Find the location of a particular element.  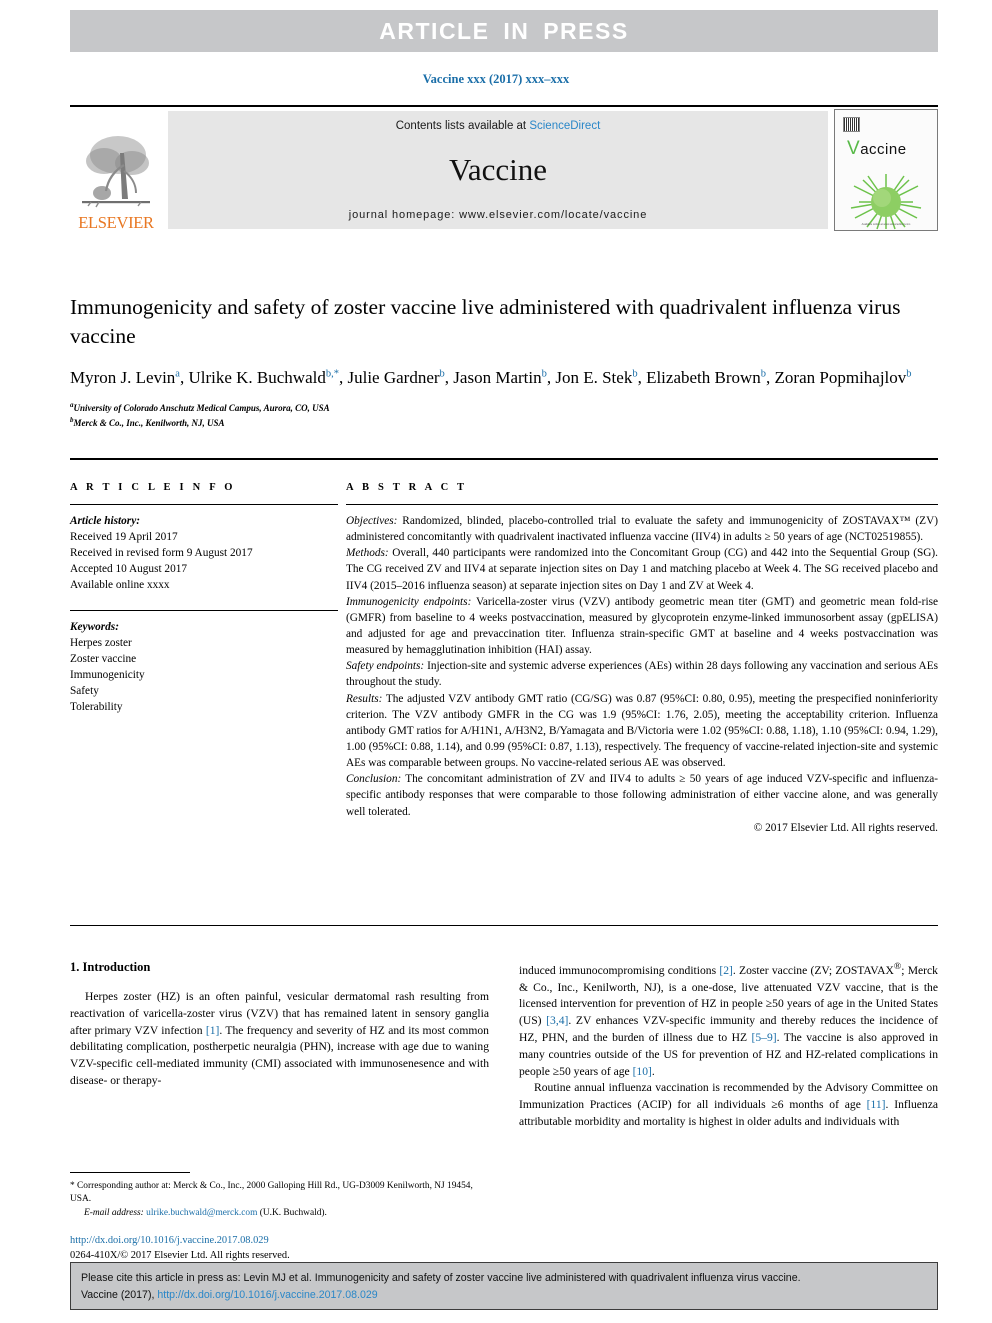

abstract-results-label: Results: is located at coordinates (364, 698).